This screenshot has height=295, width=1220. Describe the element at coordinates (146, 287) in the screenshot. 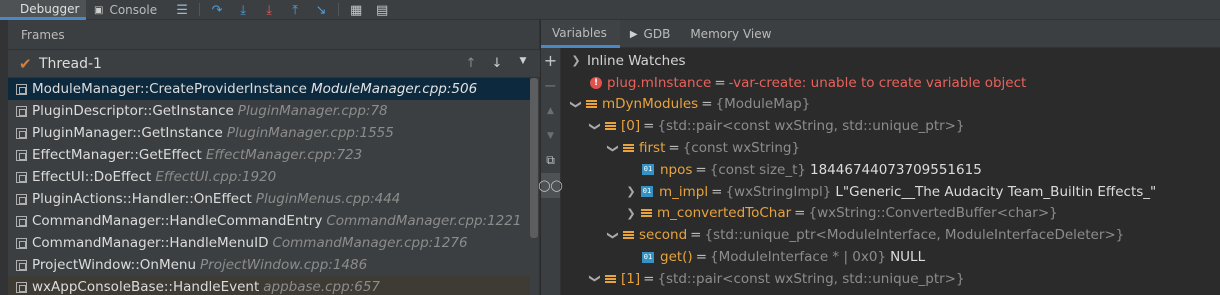

I see `frame-function: wxAppConsoleBase::HandleEvent` at that location.